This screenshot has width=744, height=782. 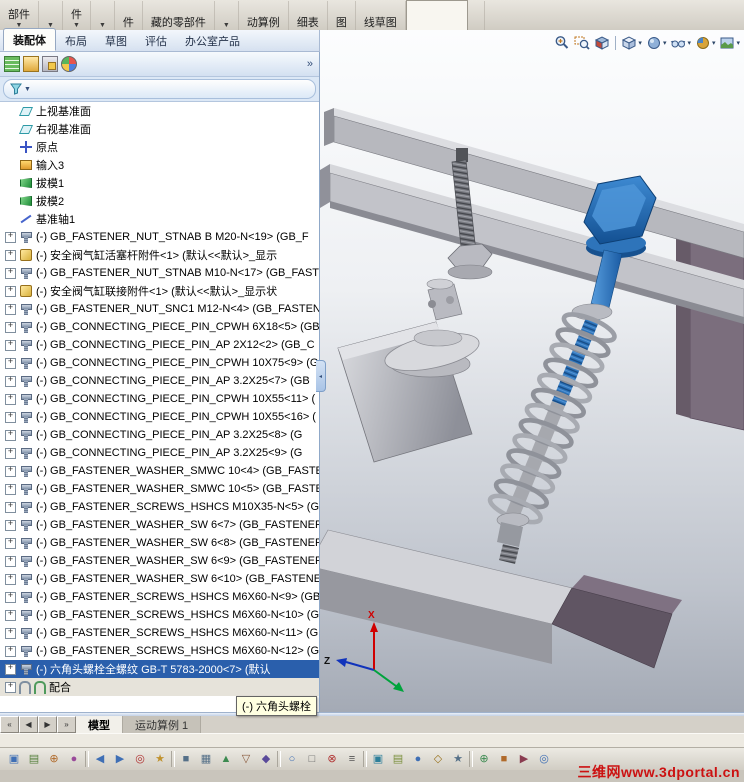 What do you see at coordinates (27, 89) in the screenshot?
I see `filter-dropdown-arrow-icon: ▼` at bounding box center [27, 89].